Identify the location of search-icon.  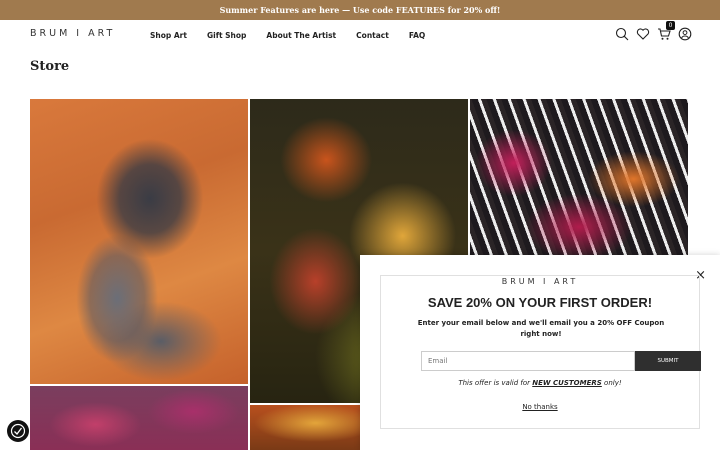
(622, 33).